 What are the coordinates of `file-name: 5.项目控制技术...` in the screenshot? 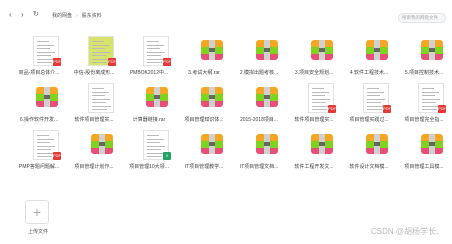 It's located at (424, 73).